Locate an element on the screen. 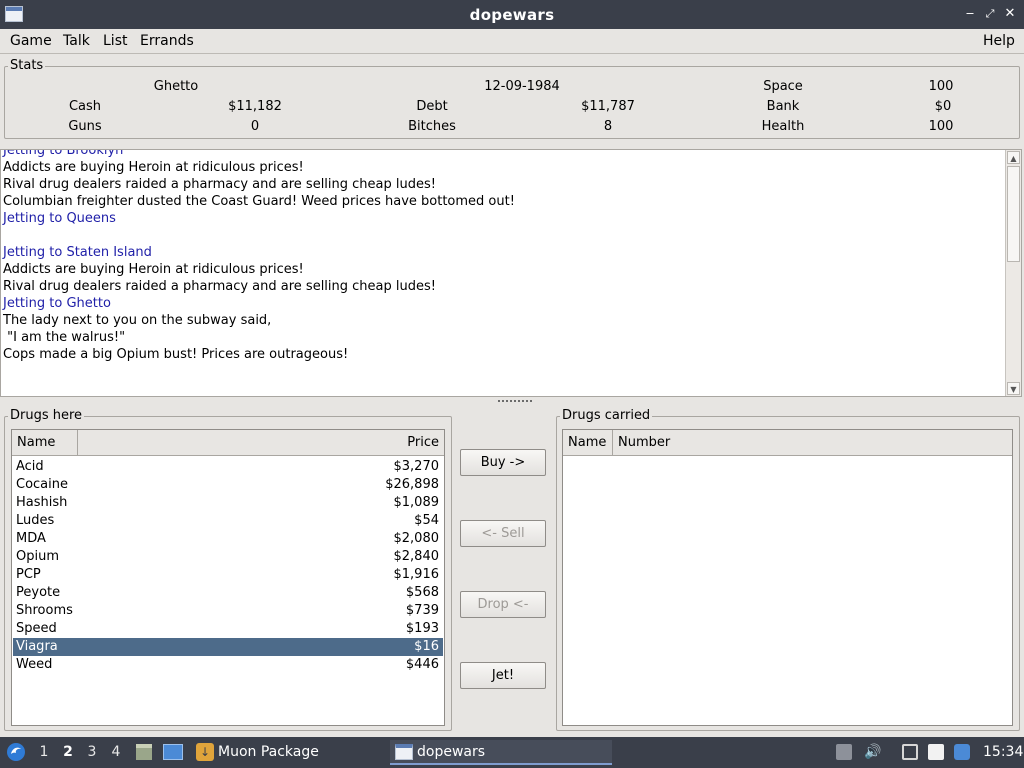 This screenshot has height=768, width=1024. stat-space-value: 100 is located at coordinates (941, 86).